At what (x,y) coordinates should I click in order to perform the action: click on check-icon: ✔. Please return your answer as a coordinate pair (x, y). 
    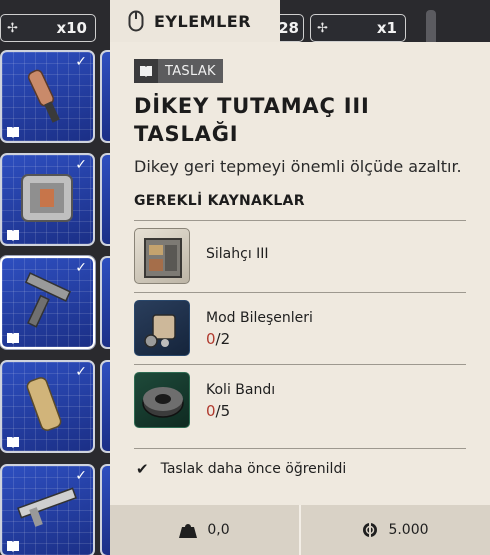
    Looking at the image, I should click on (142, 469).